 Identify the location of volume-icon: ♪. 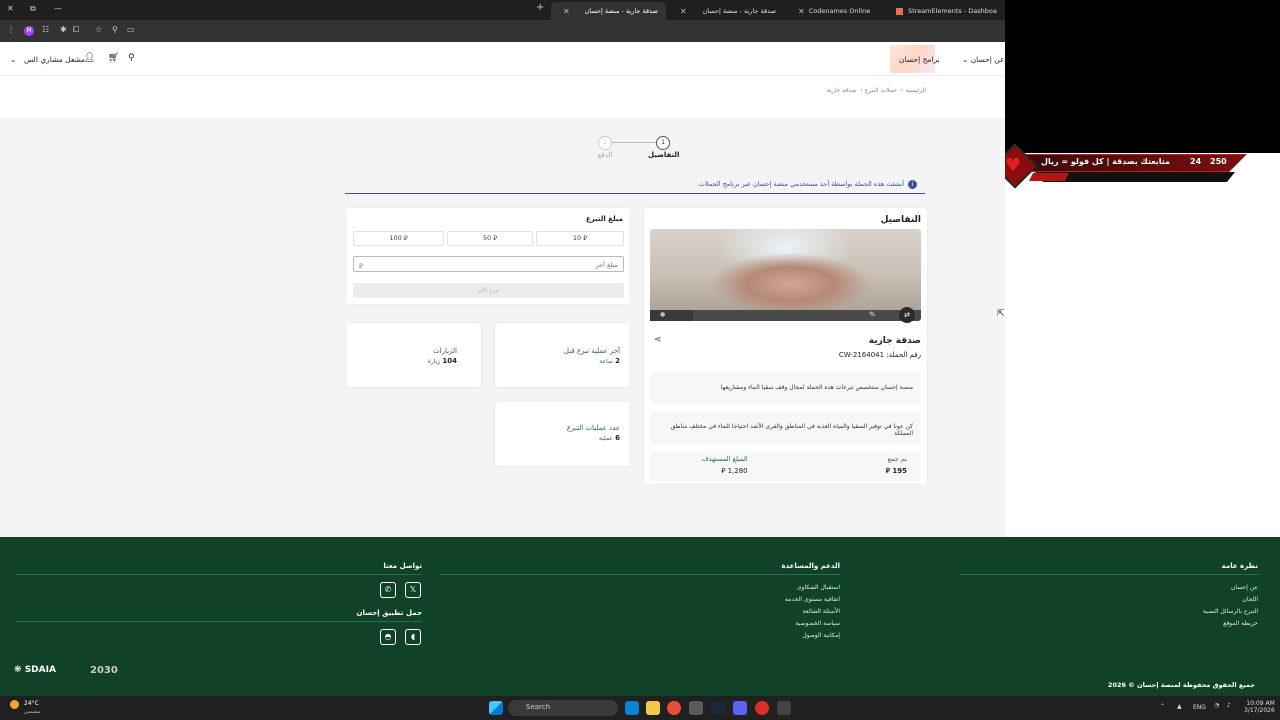
(1229, 705).